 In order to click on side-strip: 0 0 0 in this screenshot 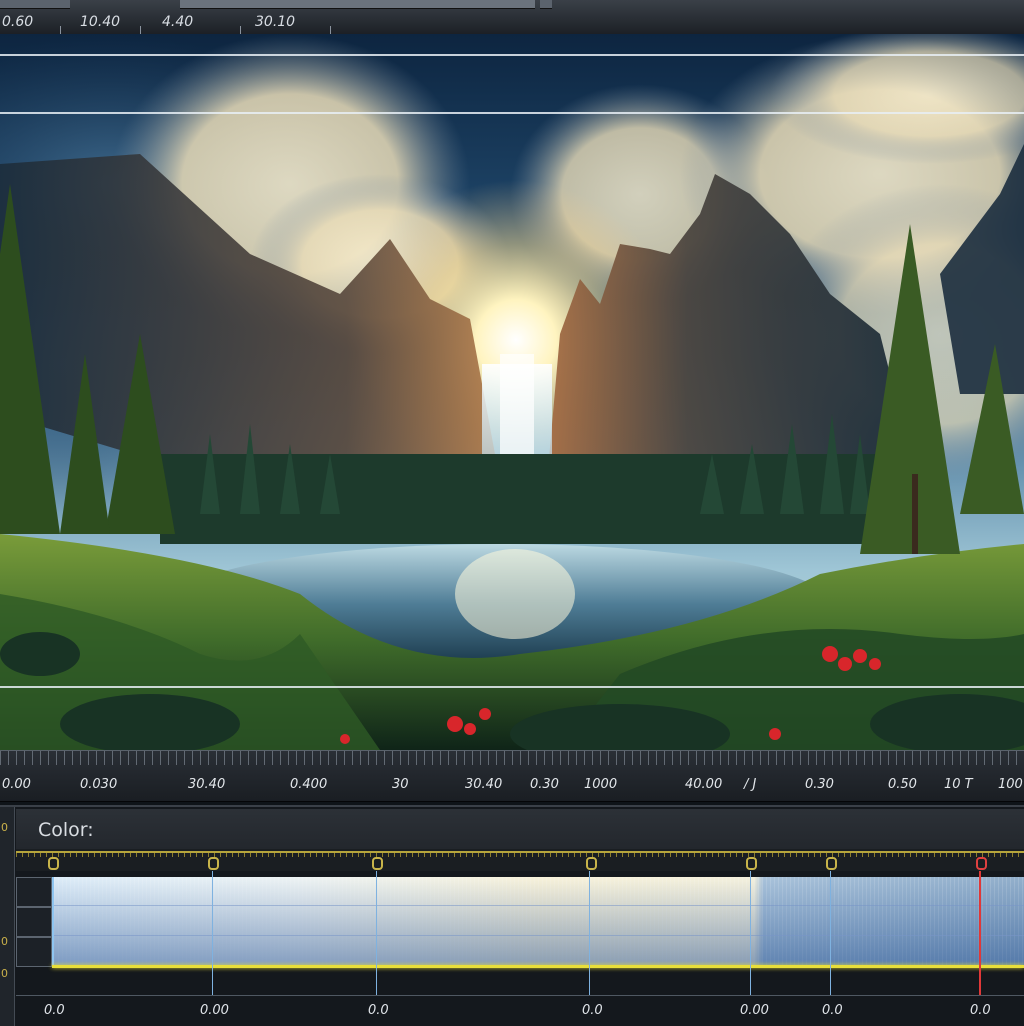, I will do `click(7, 916)`.